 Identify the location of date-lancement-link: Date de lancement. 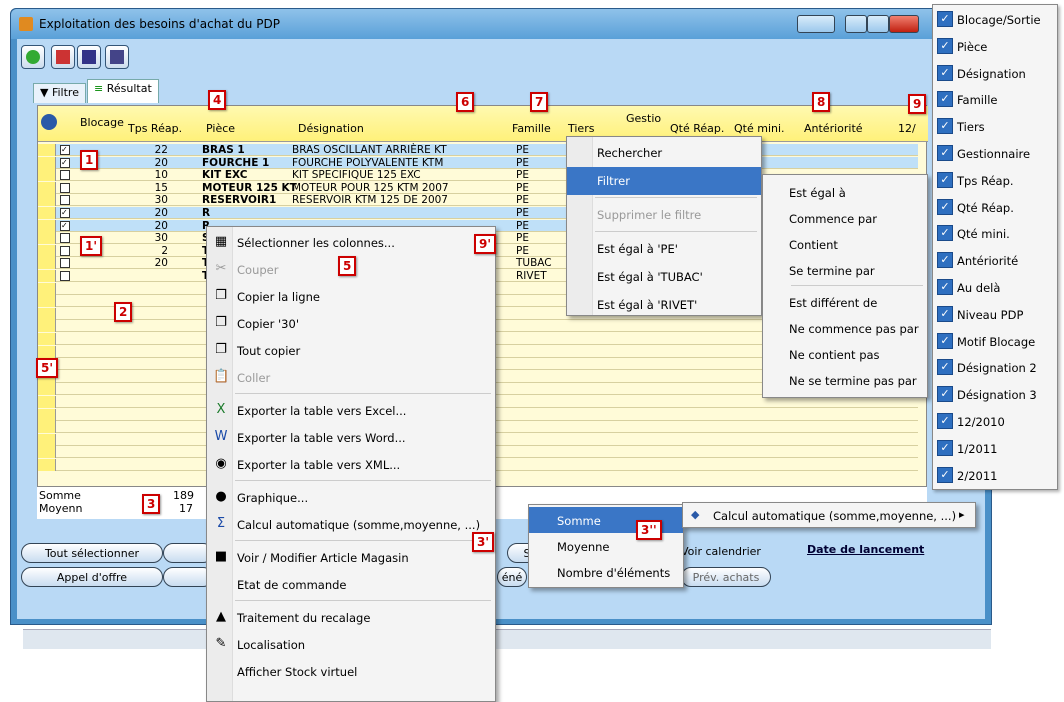
(865, 549).